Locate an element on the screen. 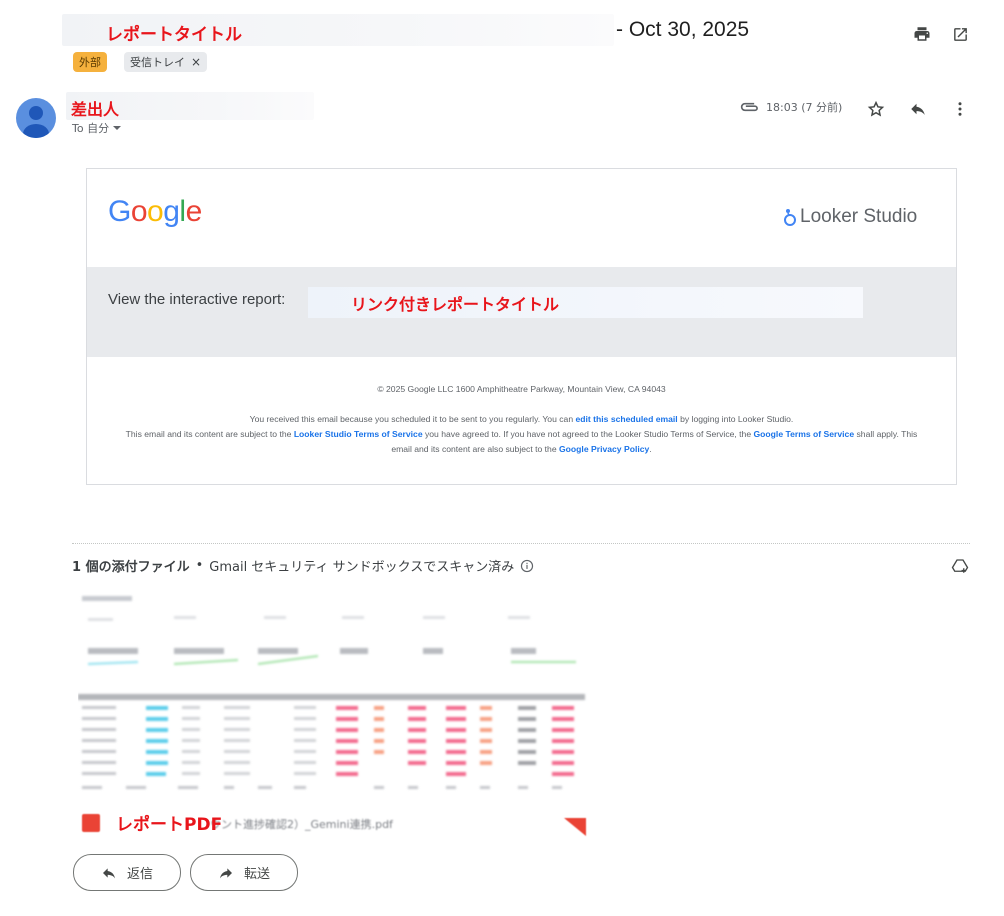 The height and width of the screenshot is (916, 1004). scan-status: Gmail セキュリティ サンドボックスでスキャン済み is located at coordinates (362, 567).